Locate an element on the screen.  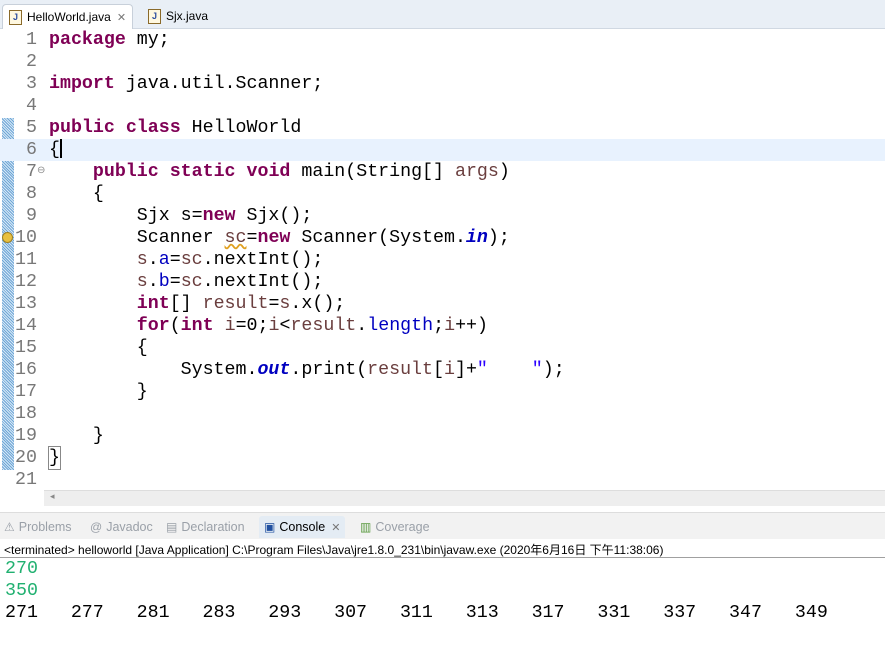
code-line: 5 public class HelloWorld is located at coordinates (442, 128).